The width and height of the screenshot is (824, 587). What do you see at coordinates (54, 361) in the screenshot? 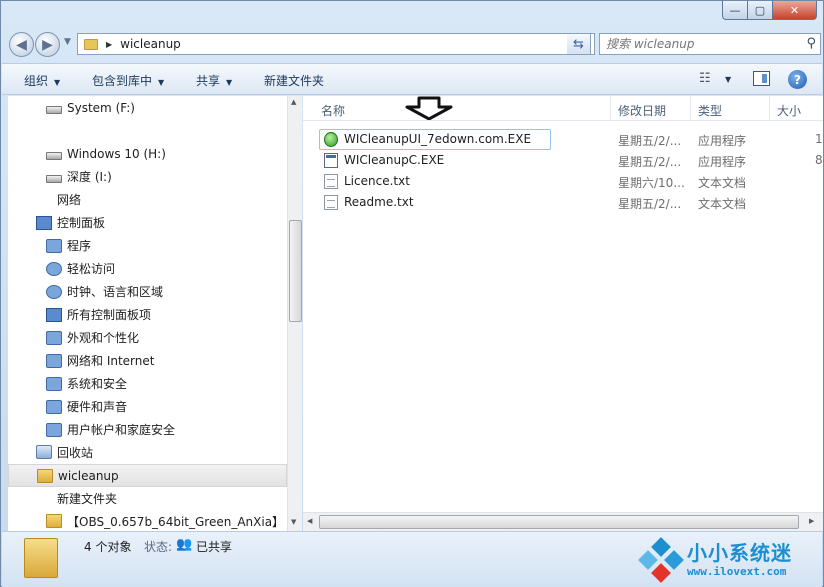
I see `network-icon` at bounding box center [54, 361].